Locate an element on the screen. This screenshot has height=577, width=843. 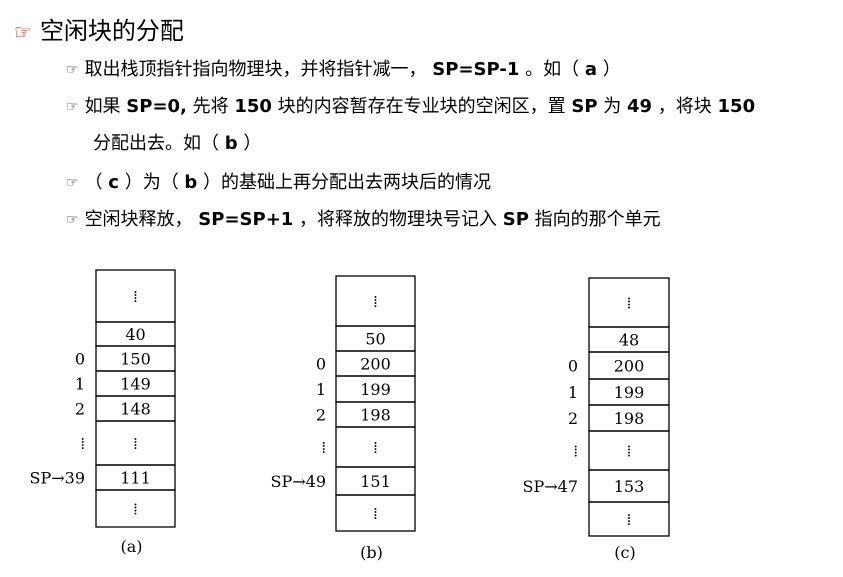
stack-caption: (c) is located at coordinates (624, 552).